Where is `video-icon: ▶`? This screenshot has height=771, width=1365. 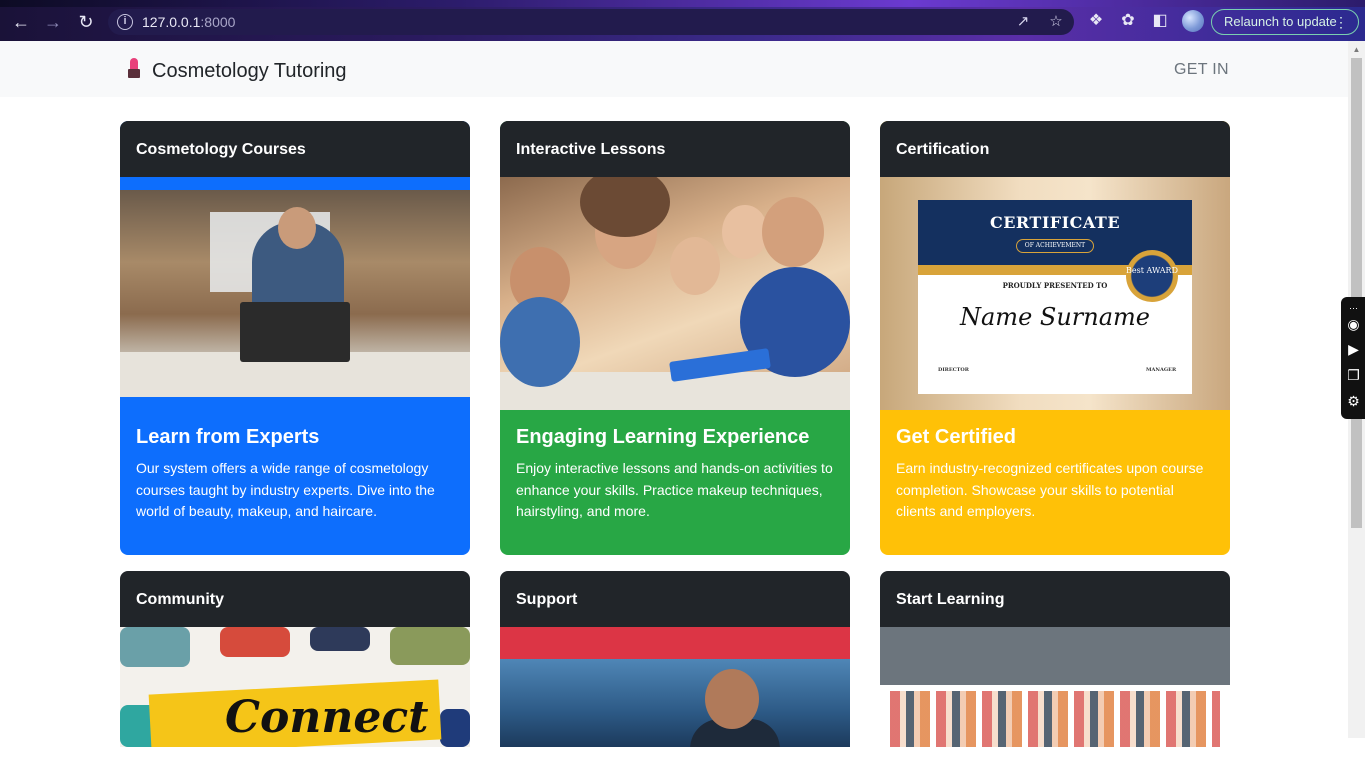
video-icon: ▶ is located at coordinates (1353, 349).